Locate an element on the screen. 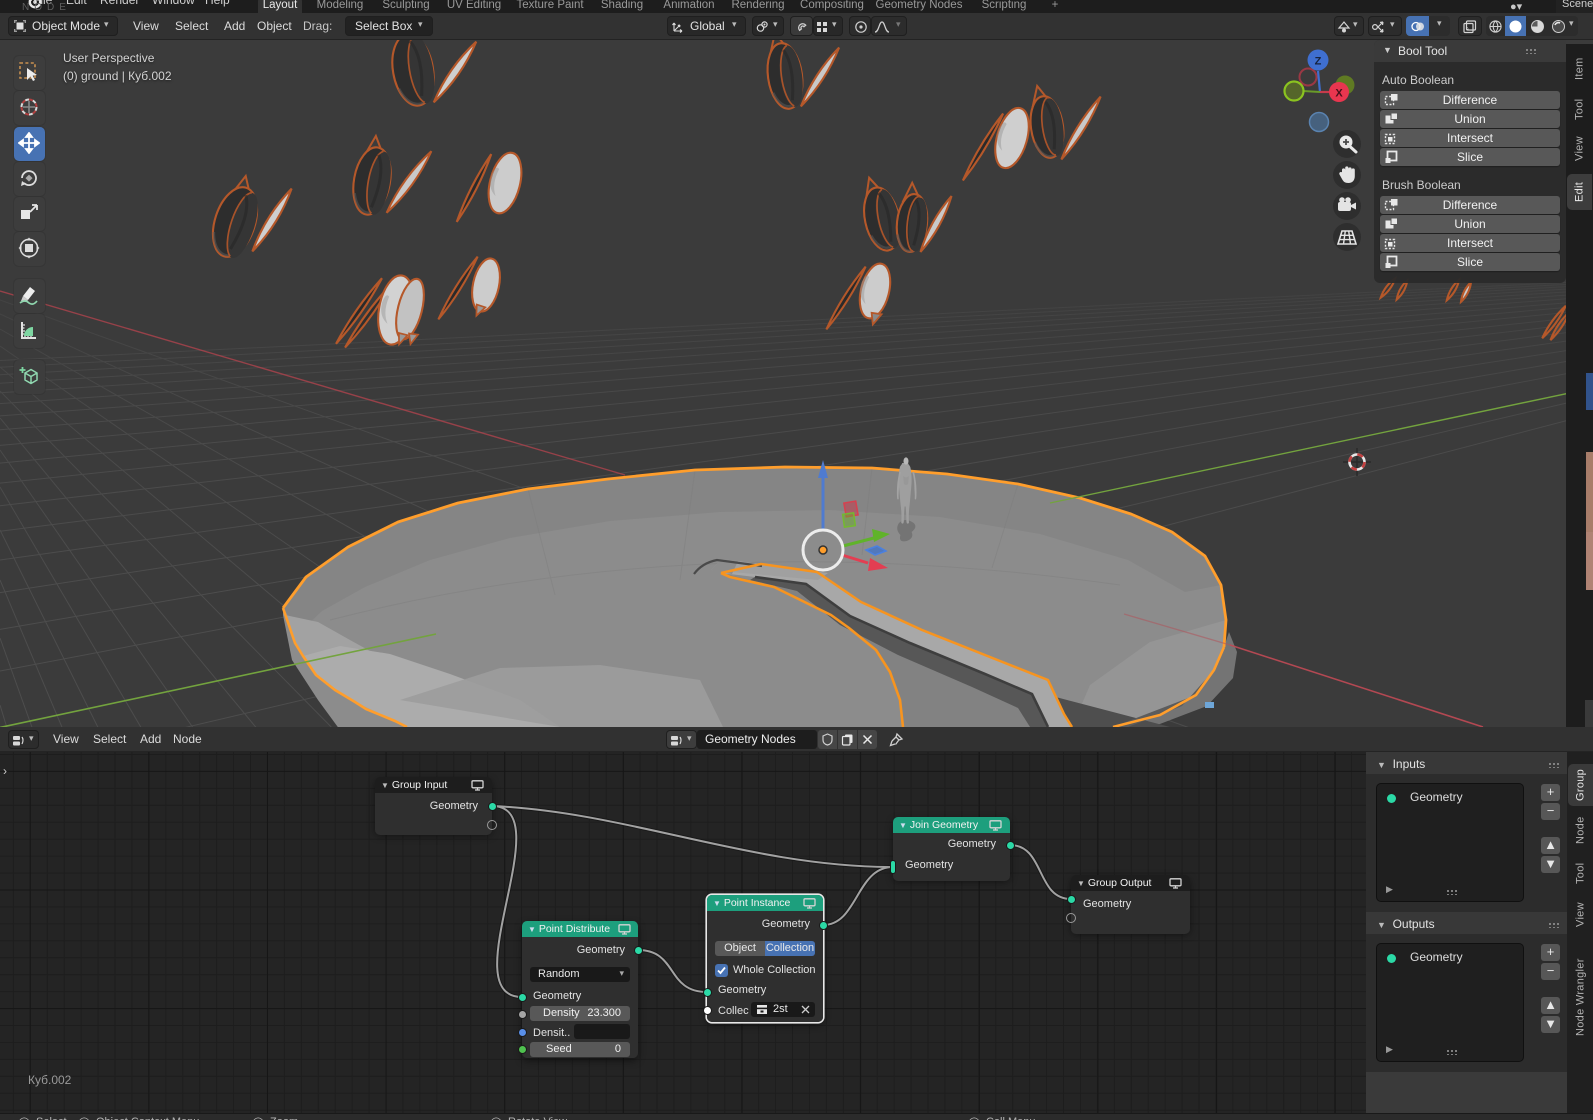 The width and height of the screenshot is (1593, 1120). svg-text: X is located at coordinates (1339, 94).